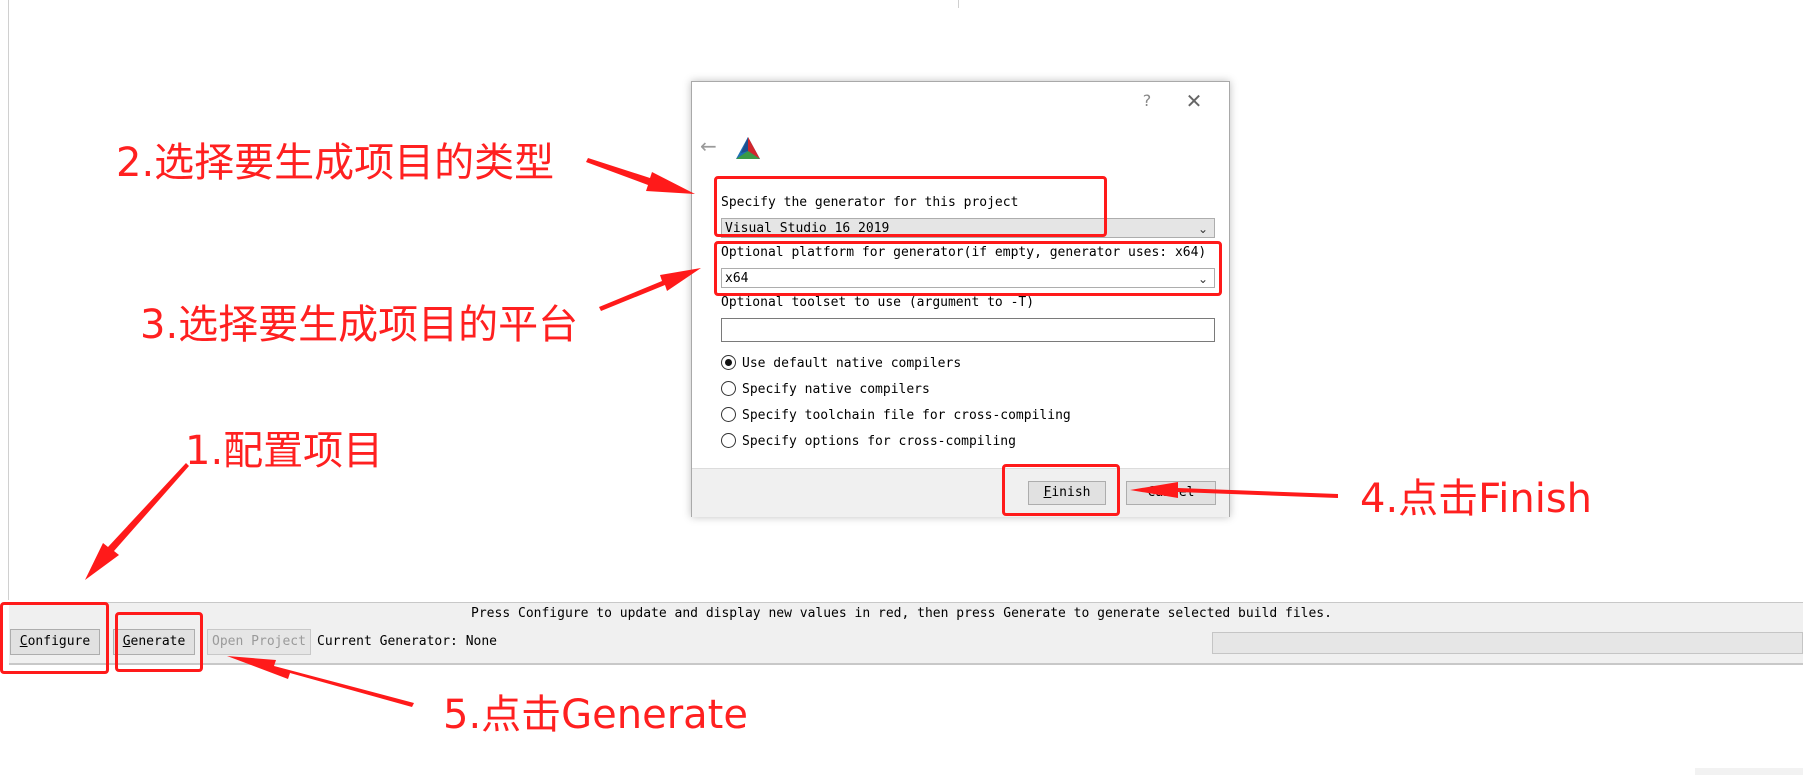 The height and width of the screenshot is (775, 1803). I want to click on arrow-step1, so click(137, 521).